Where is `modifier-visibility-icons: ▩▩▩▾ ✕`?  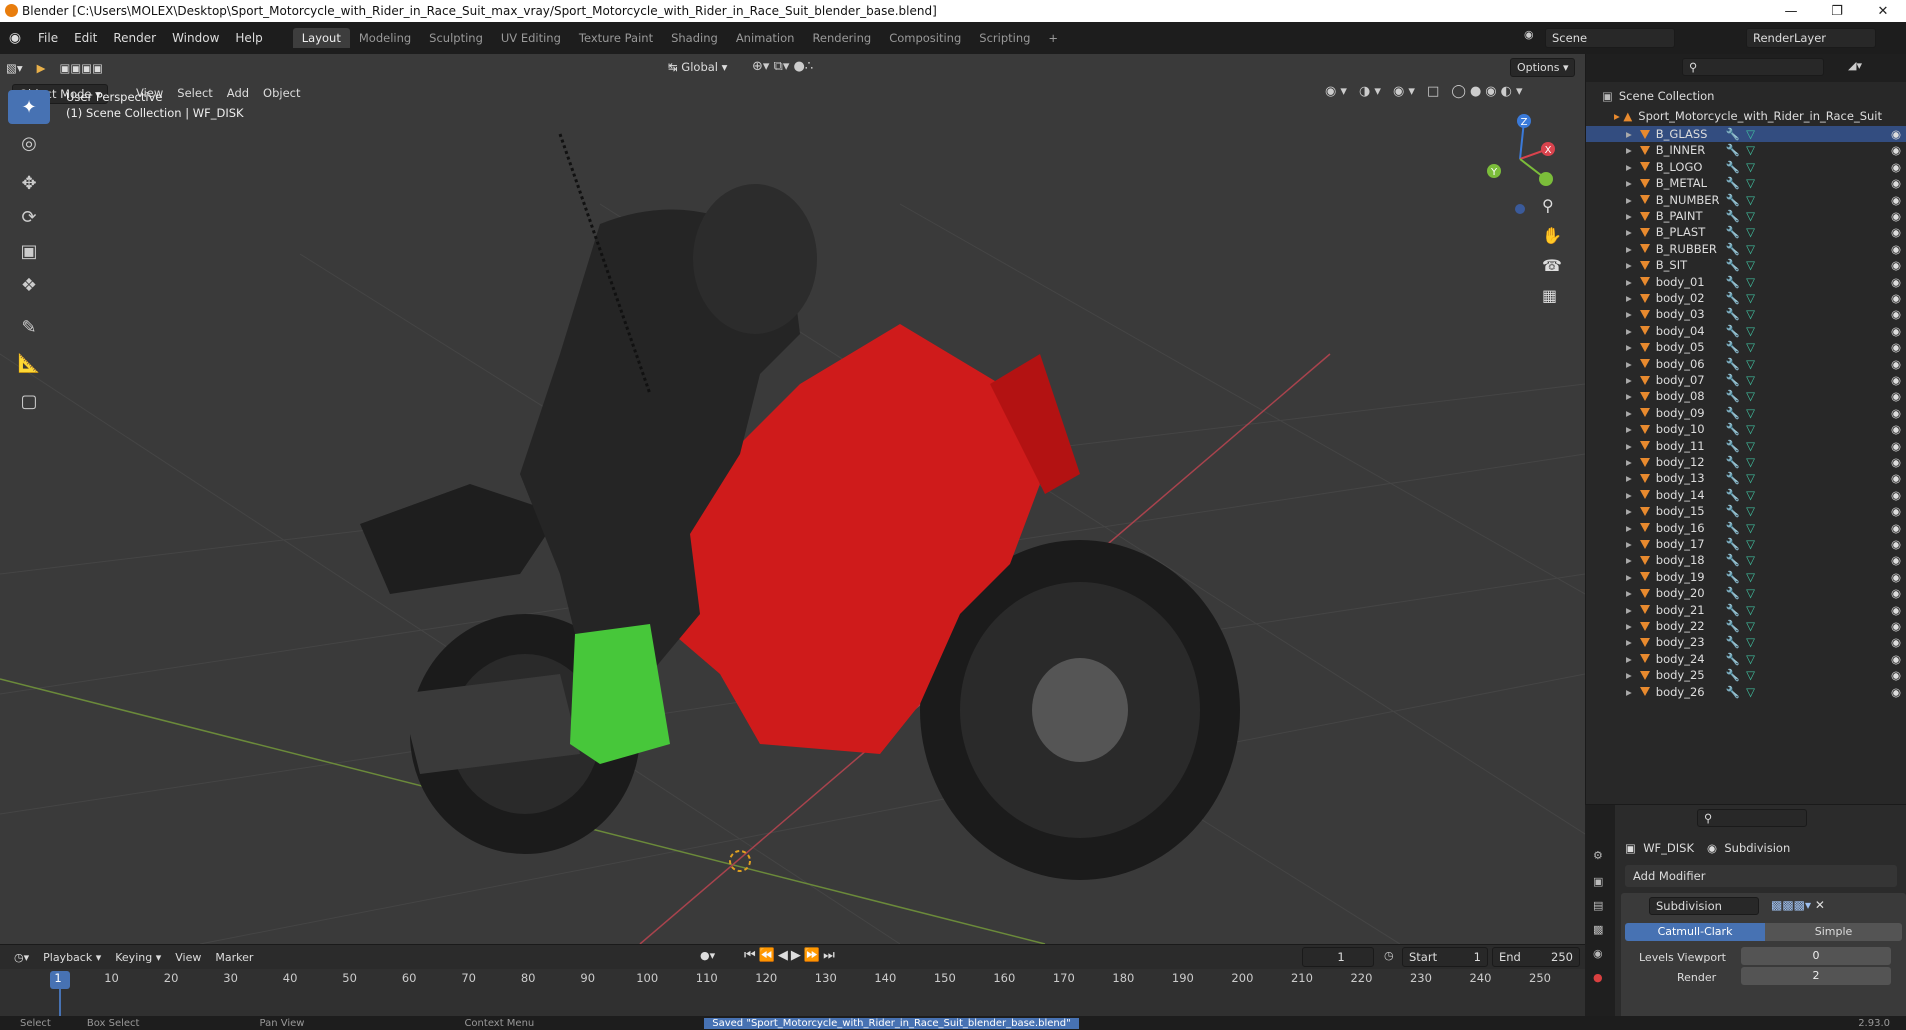 modifier-visibility-icons: ▩▩▩▾ ✕ is located at coordinates (1798, 905).